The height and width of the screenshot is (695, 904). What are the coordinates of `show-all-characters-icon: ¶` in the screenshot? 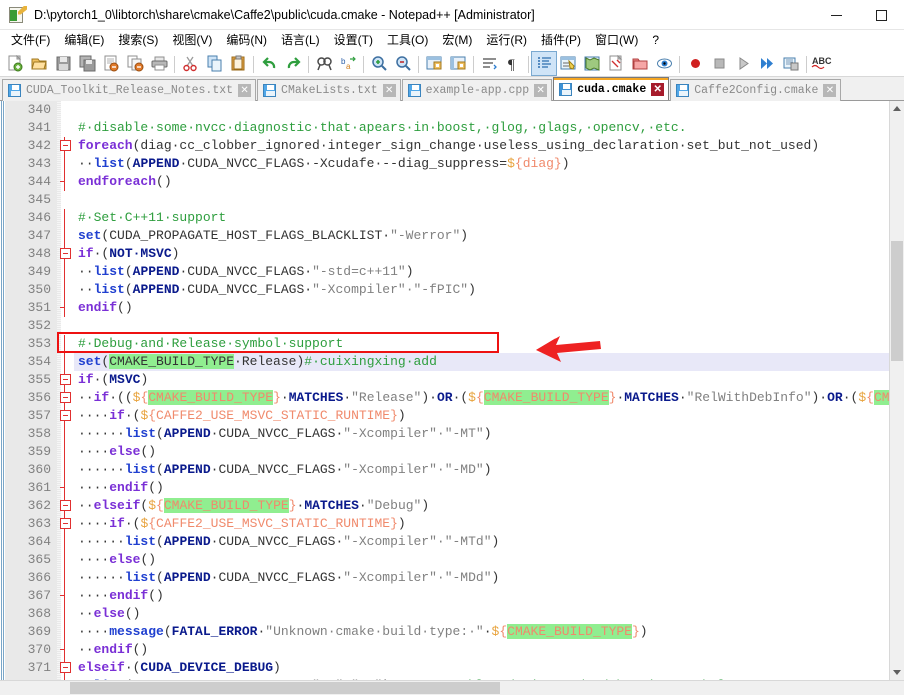 It's located at (513, 63).